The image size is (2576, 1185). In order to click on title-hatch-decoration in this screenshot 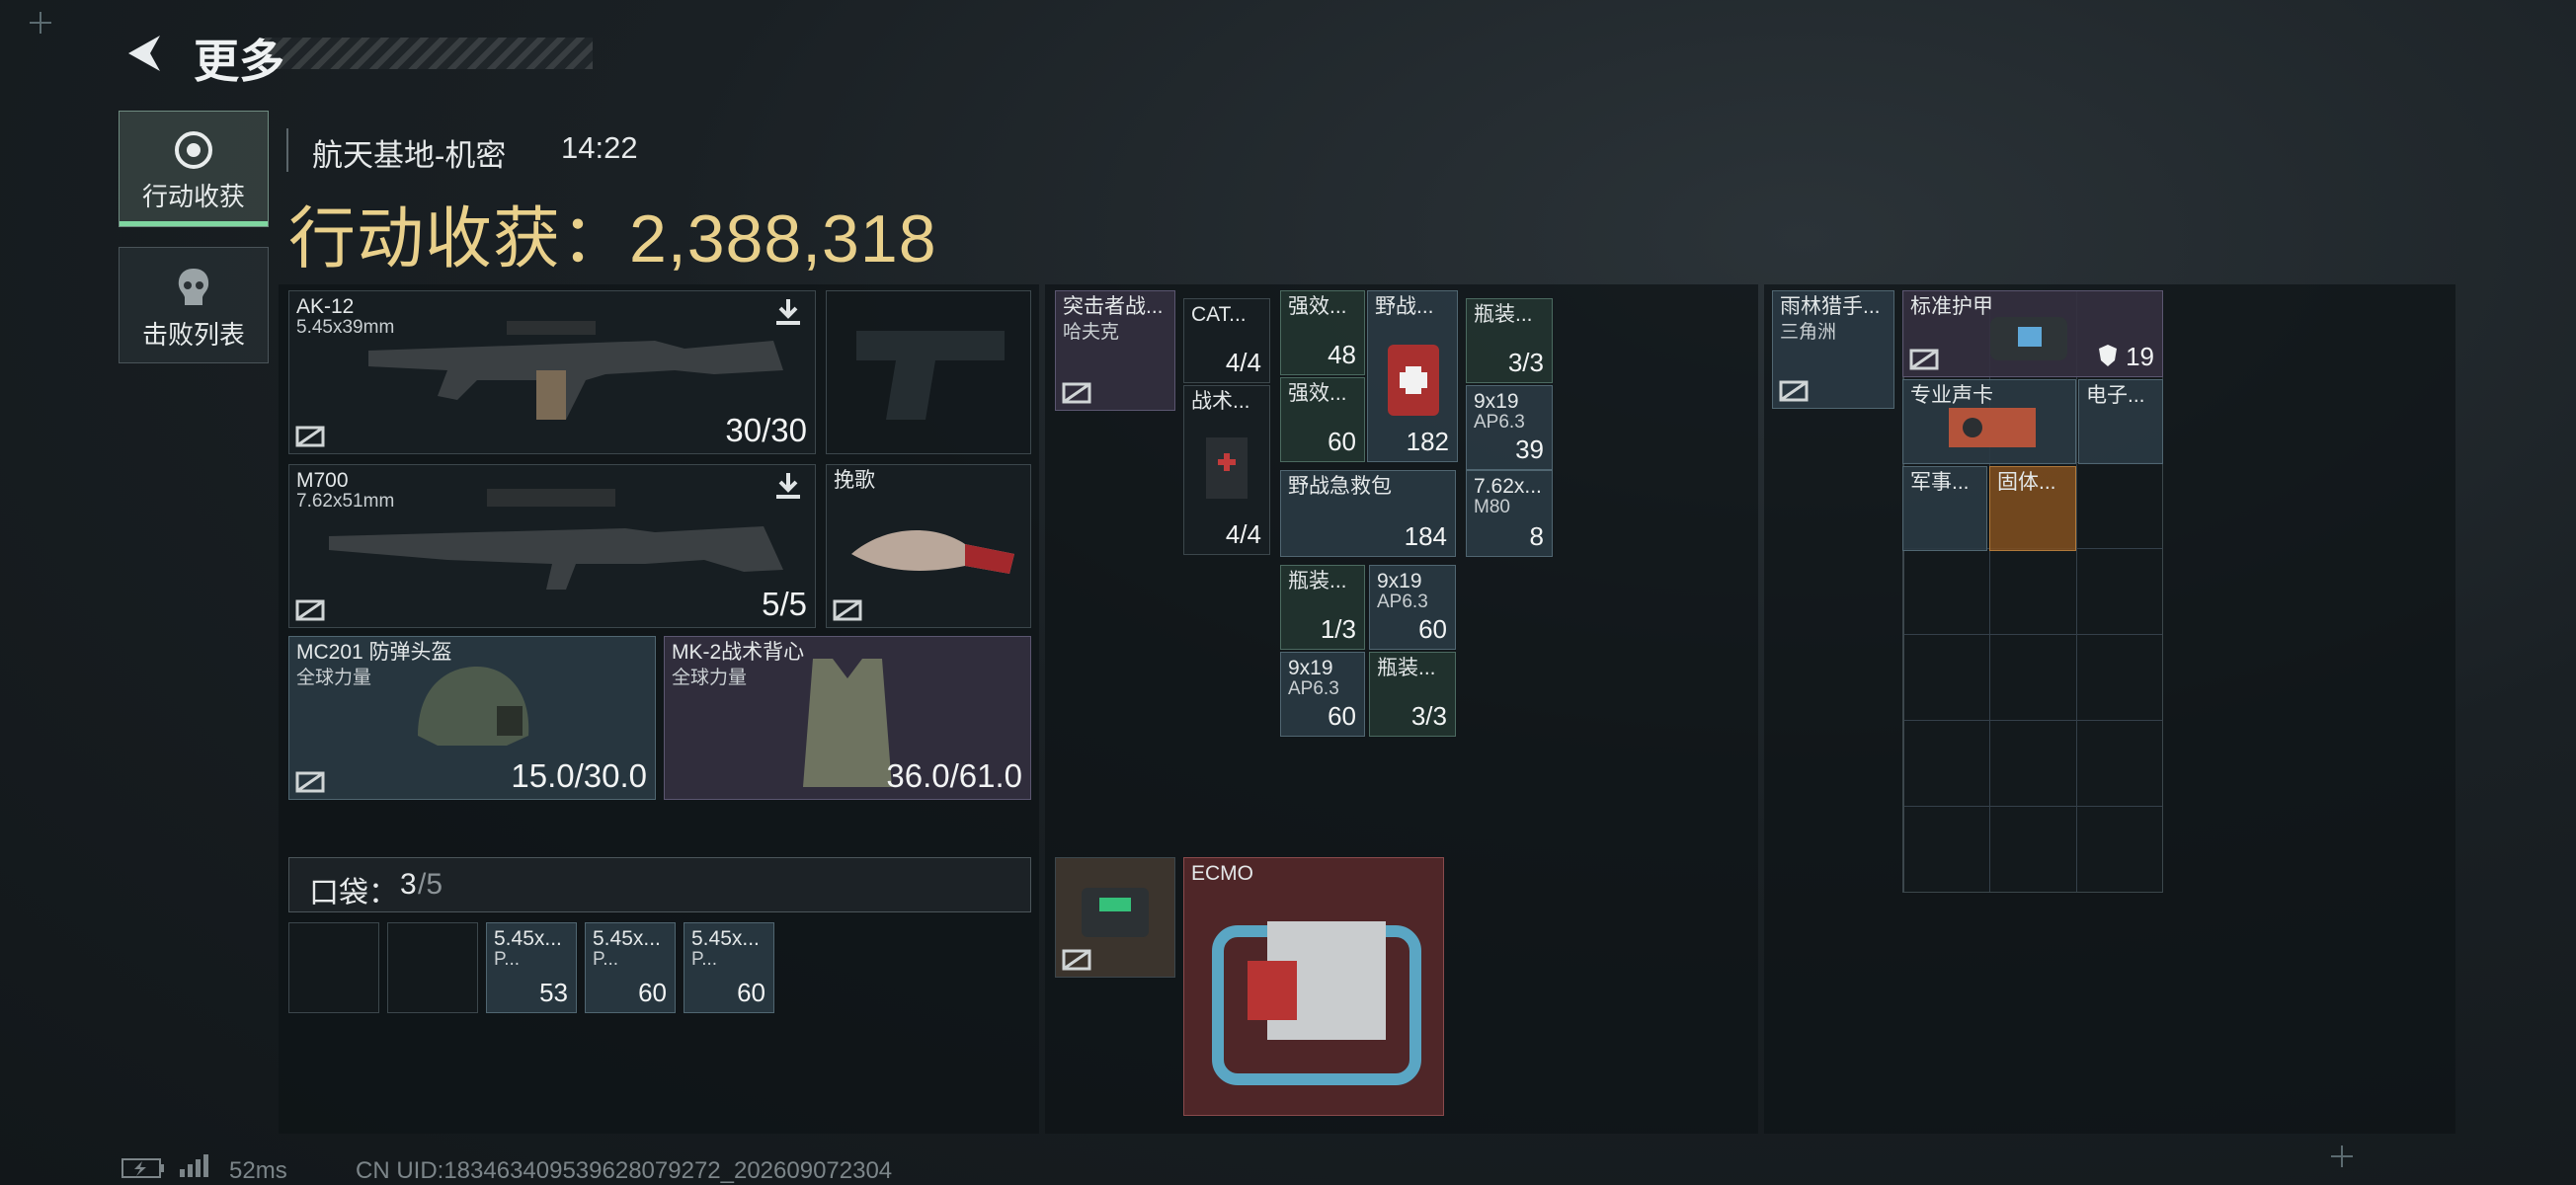, I will do `click(429, 54)`.